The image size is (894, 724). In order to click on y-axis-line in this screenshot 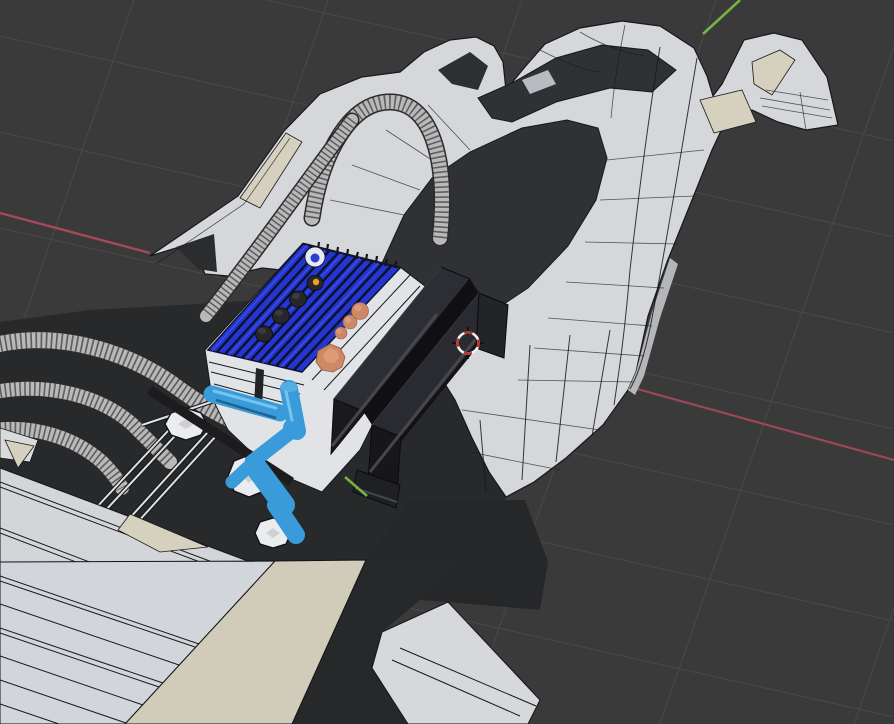, I will do `click(721, 17)`.